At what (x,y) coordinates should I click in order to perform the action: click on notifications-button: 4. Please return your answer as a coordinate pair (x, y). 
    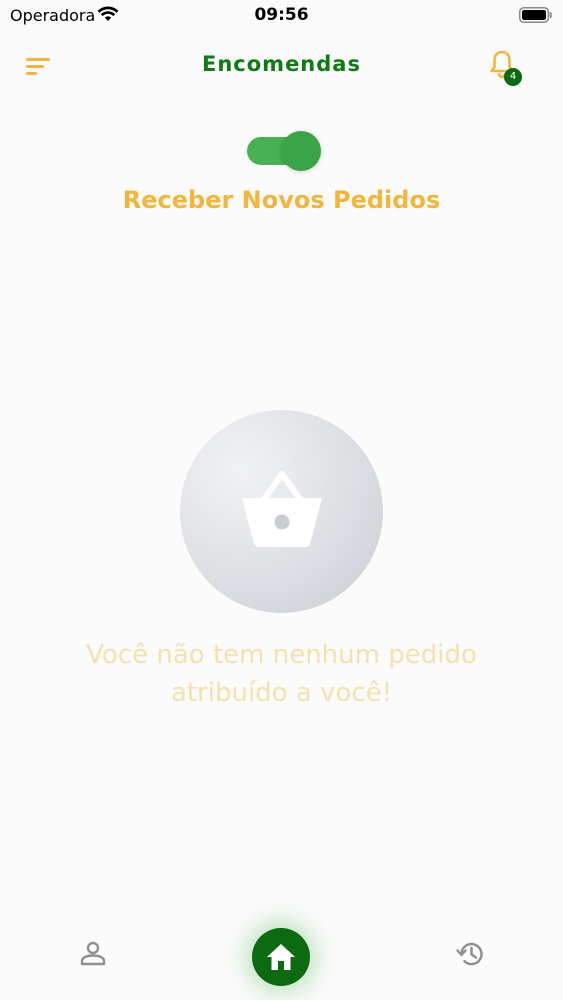
    Looking at the image, I should click on (506, 68).